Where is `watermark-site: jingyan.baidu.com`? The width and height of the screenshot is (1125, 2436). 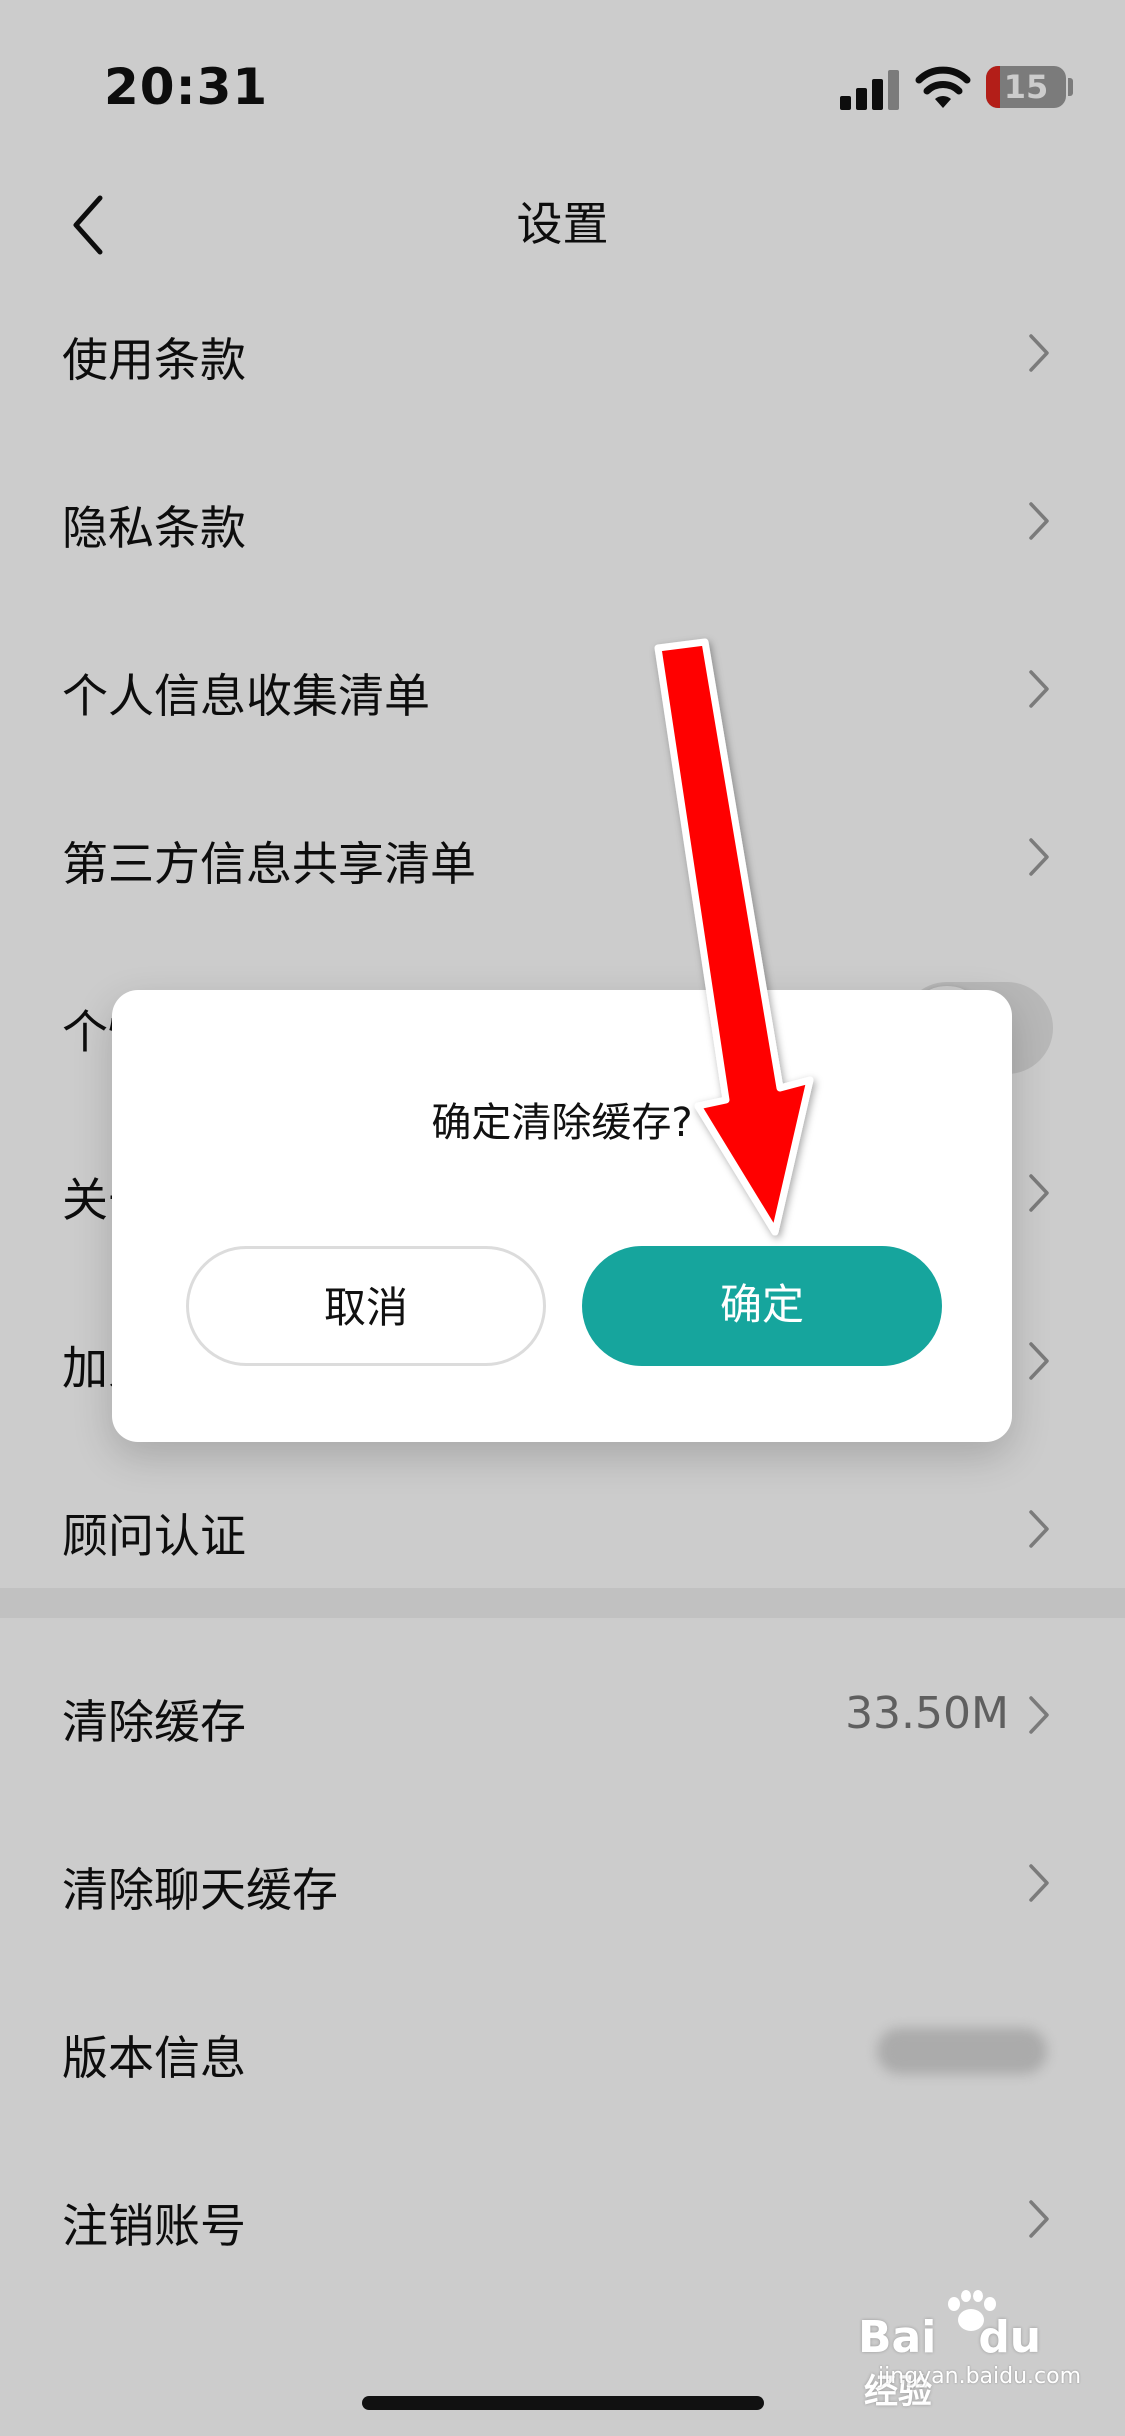 watermark-site: jingyan.baidu.com is located at coordinates (980, 2376).